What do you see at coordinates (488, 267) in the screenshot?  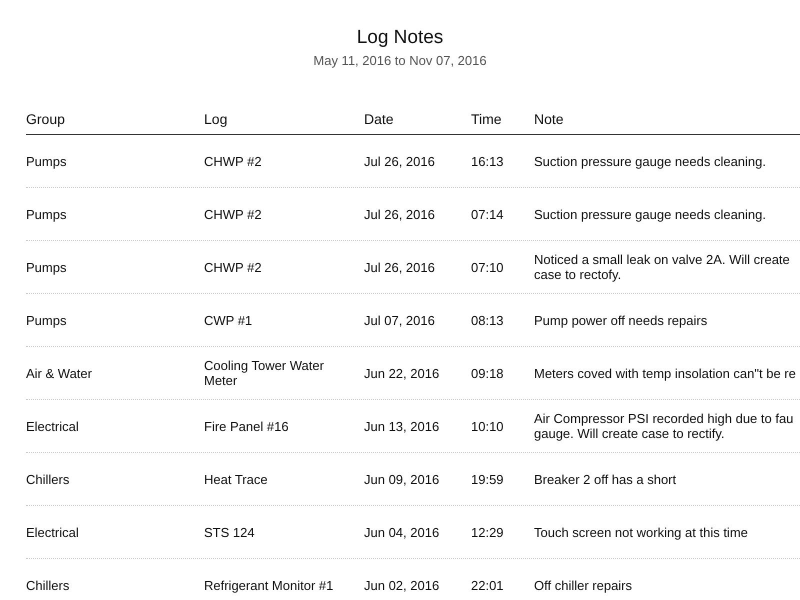 I see `table-cell-text: 07:10` at bounding box center [488, 267].